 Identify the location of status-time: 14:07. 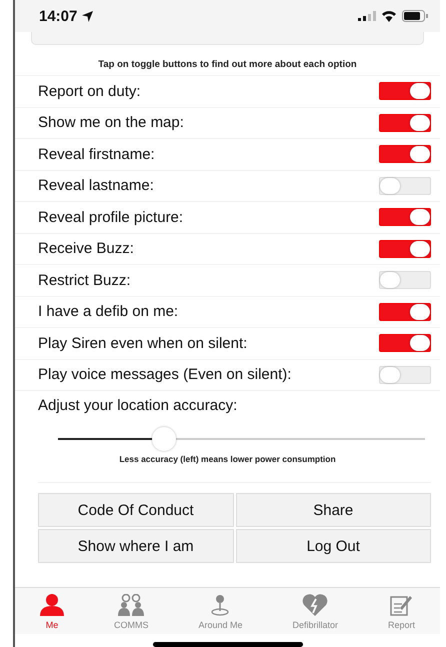
(58, 16).